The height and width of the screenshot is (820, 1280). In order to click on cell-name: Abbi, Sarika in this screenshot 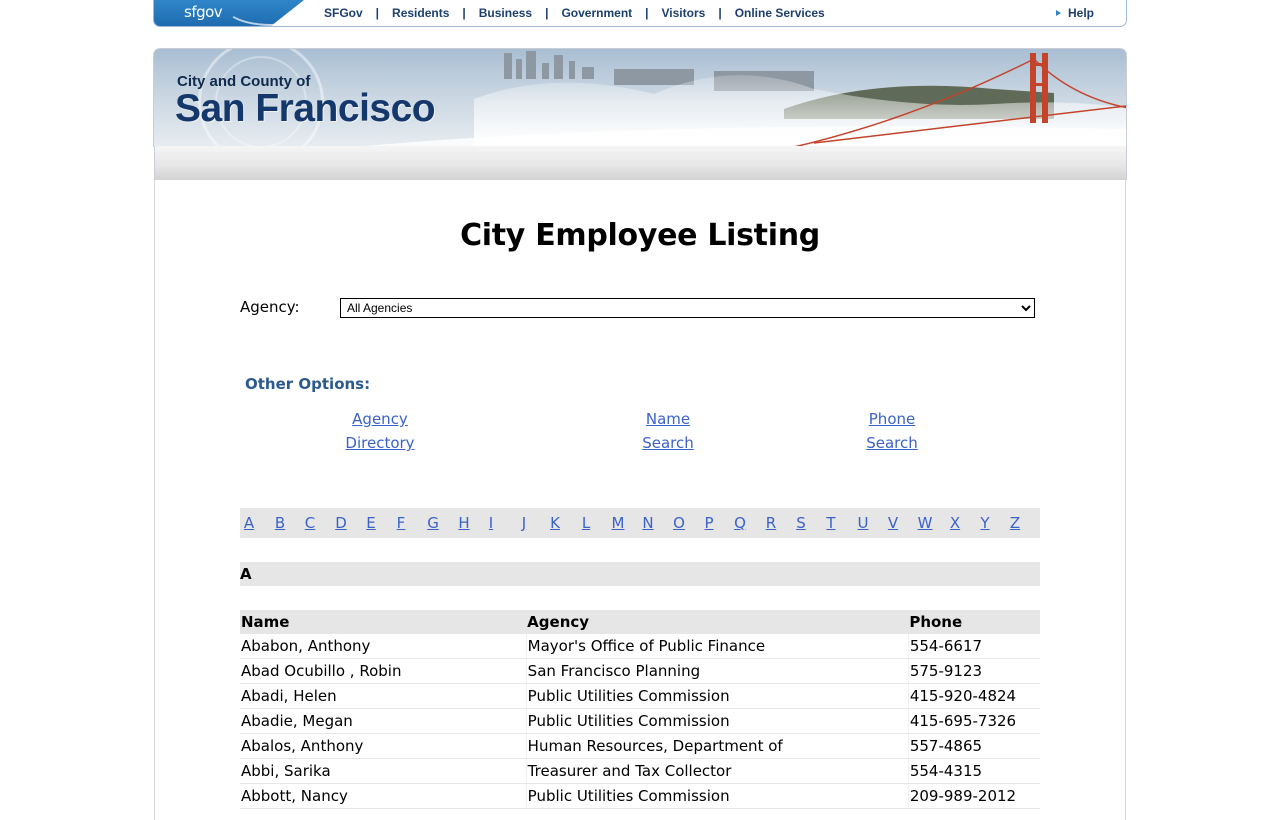, I will do `click(383, 771)`.